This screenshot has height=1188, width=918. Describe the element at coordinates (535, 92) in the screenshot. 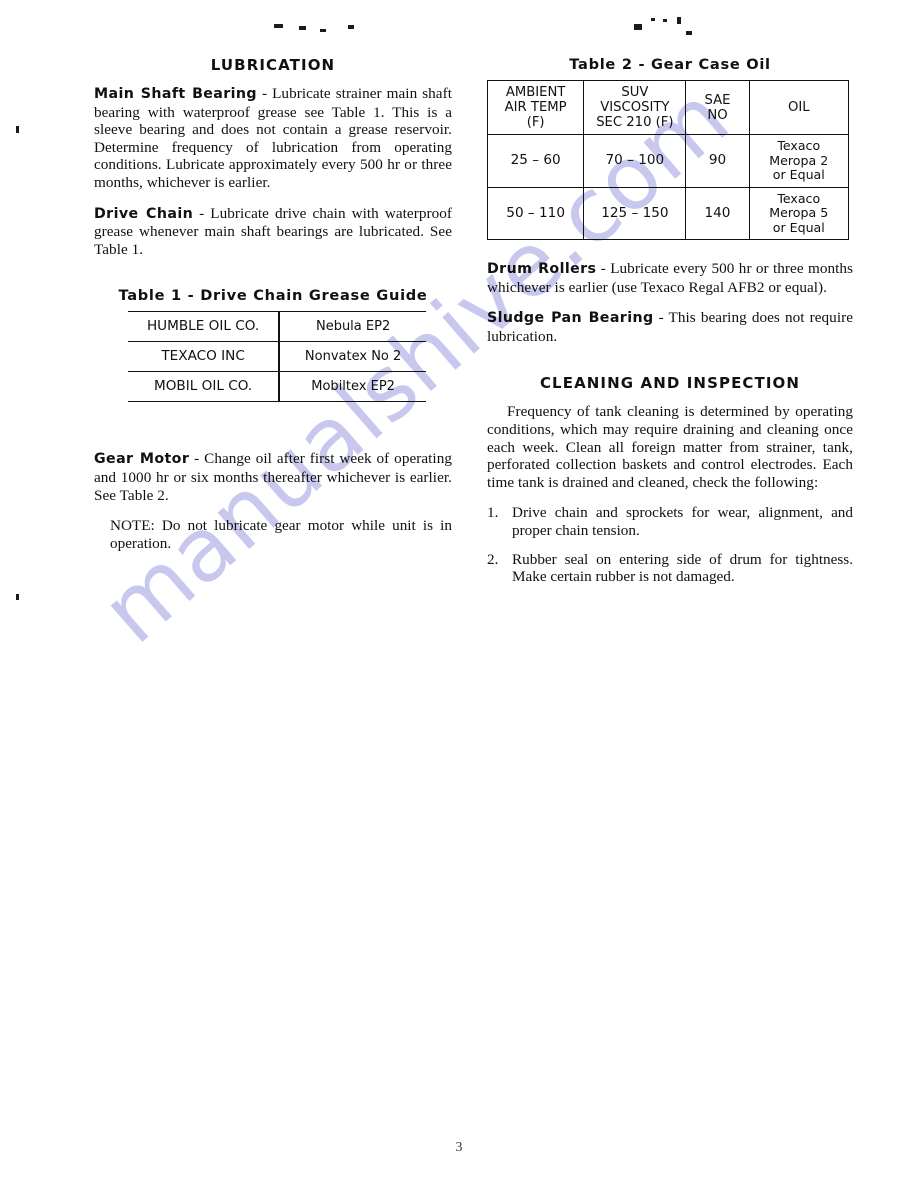

I see `header-line-1: AMBIENT` at that location.